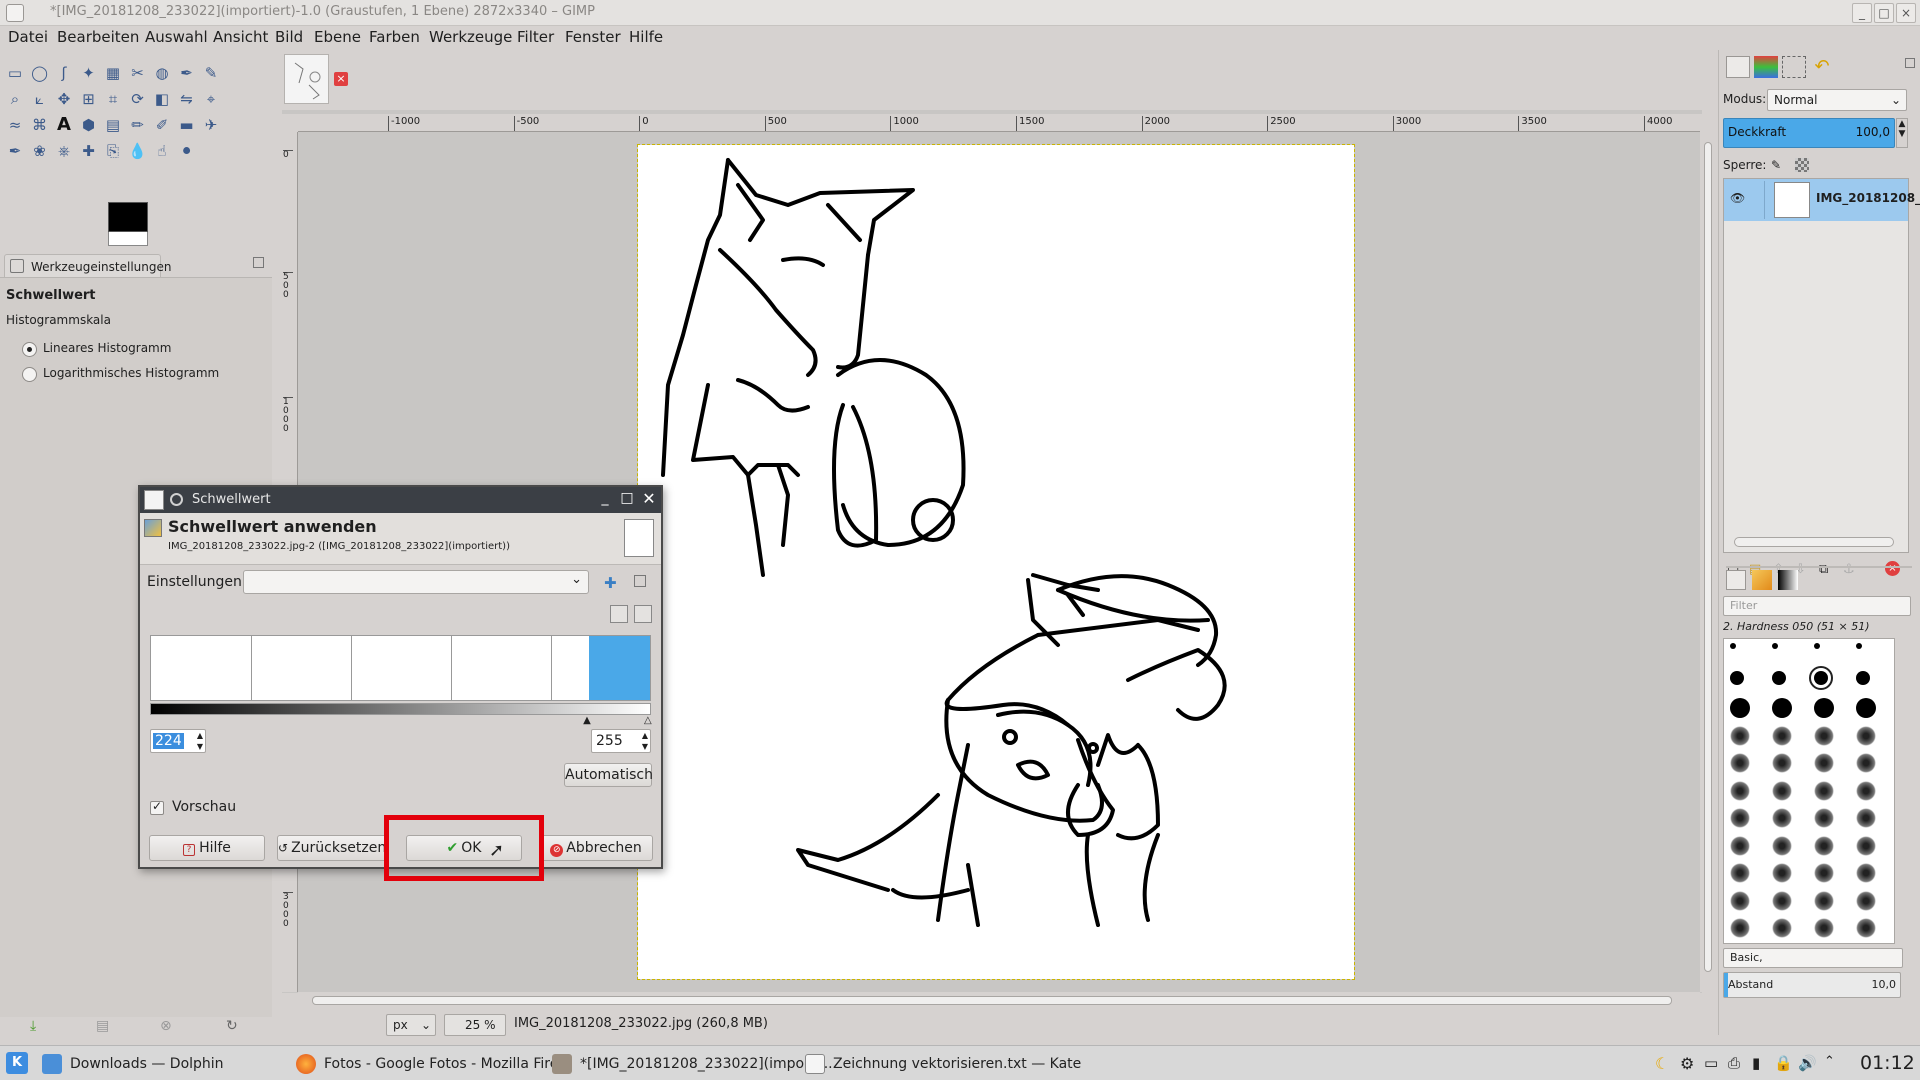 The height and width of the screenshot is (1080, 1920). I want to click on crop-tool-icon: ⌗, so click(113, 99).